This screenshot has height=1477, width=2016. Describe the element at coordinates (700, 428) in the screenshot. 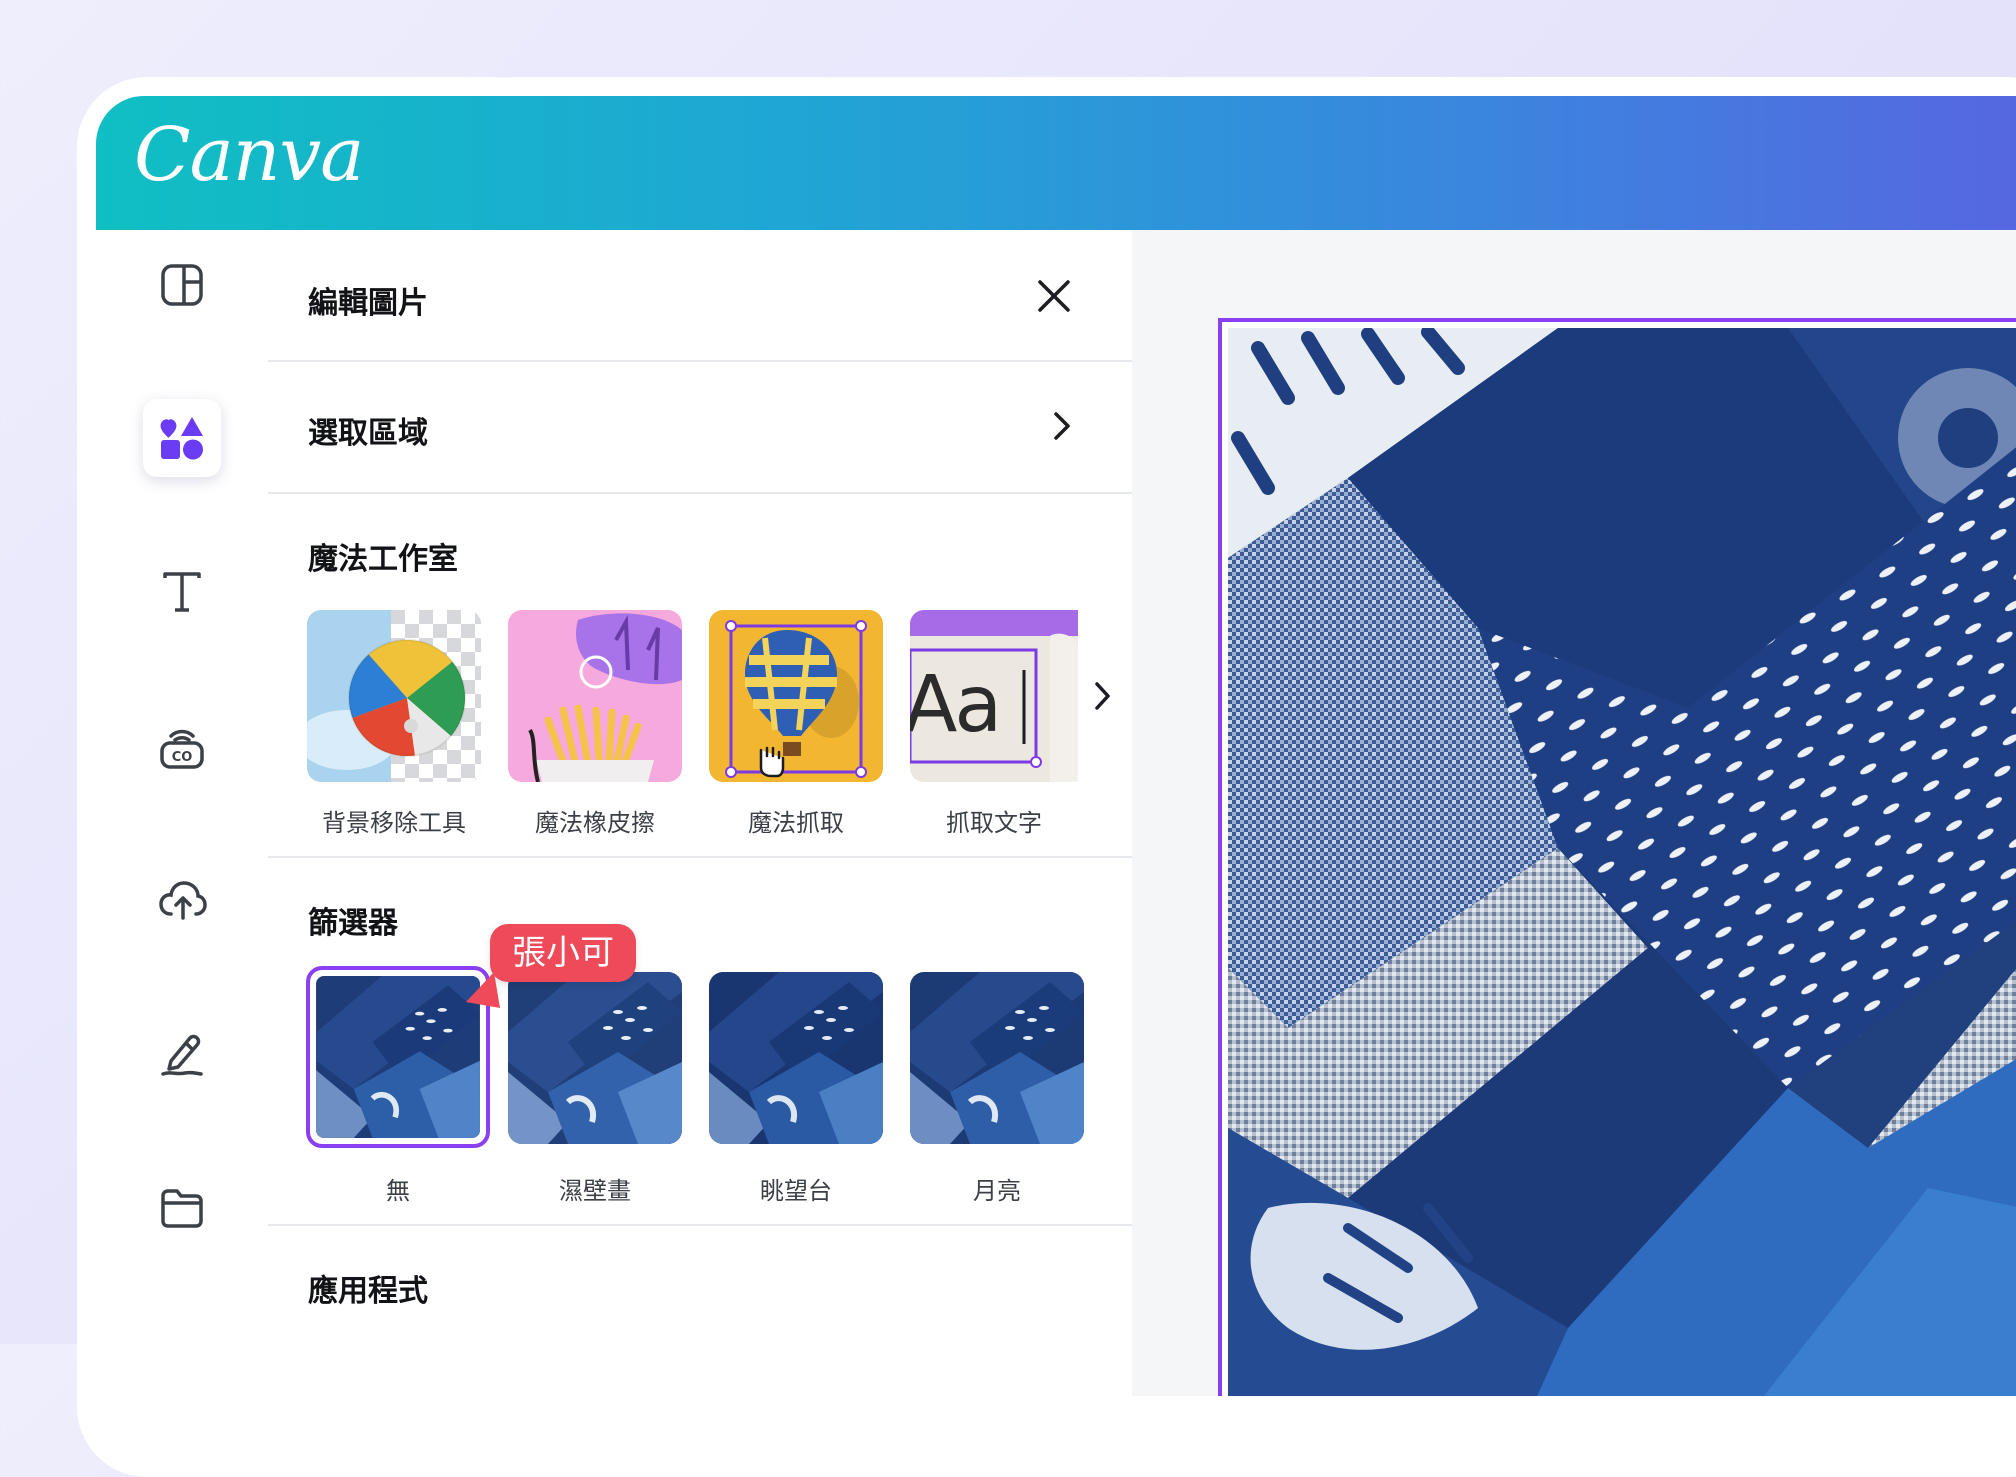

I see `select-area-row: 選取區域` at that location.